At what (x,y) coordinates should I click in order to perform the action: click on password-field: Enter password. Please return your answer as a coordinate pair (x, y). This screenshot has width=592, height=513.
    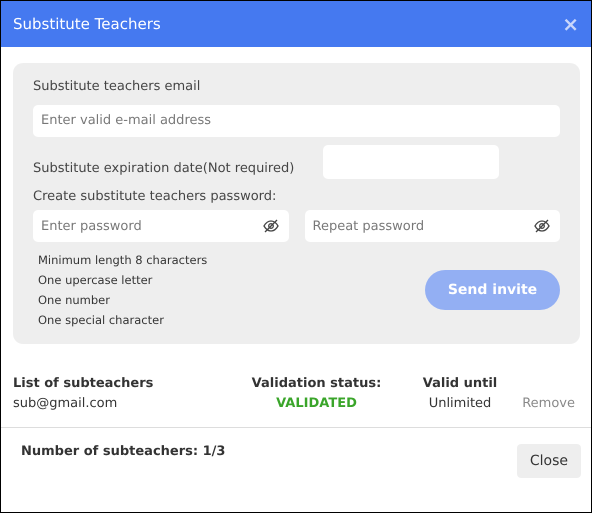
    Looking at the image, I should click on (160, 226).